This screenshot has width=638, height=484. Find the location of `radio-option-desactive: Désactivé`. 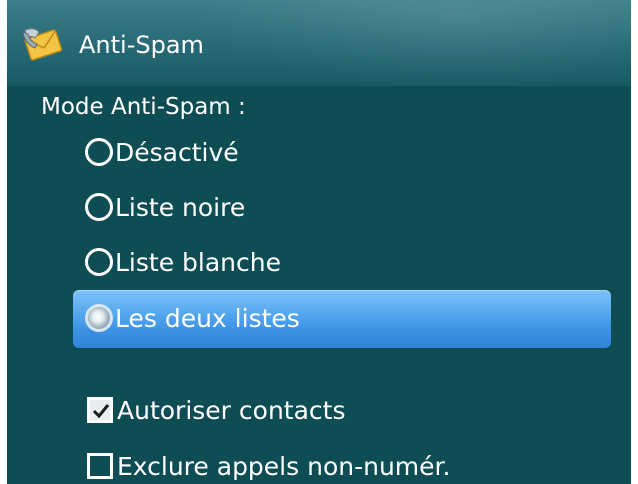

radio-option-desactive: Désactivé is located at coordinates (162, 152).